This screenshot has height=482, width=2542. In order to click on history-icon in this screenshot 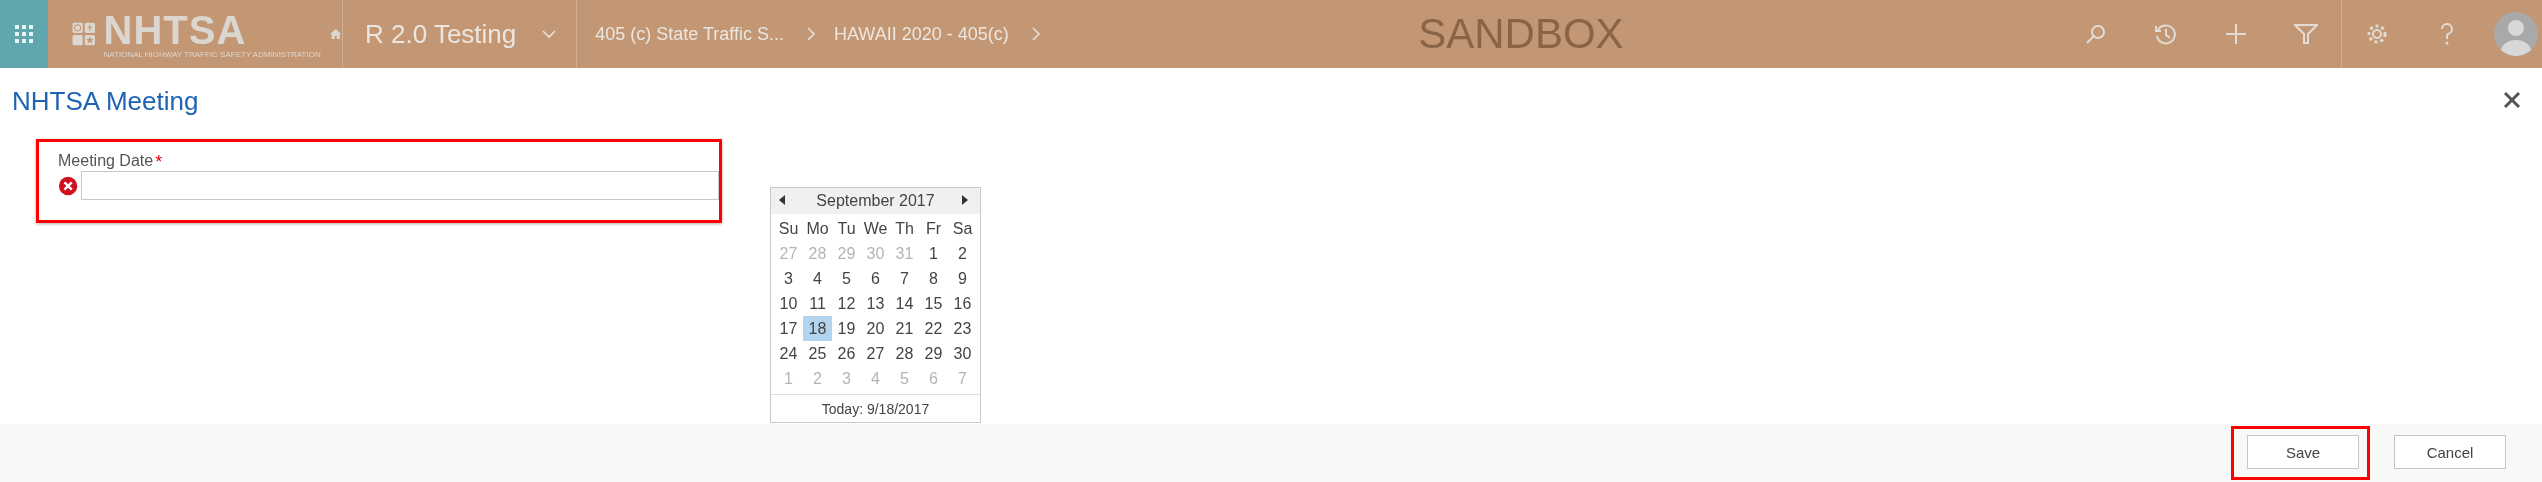, I will do `click(2166, 34)`.